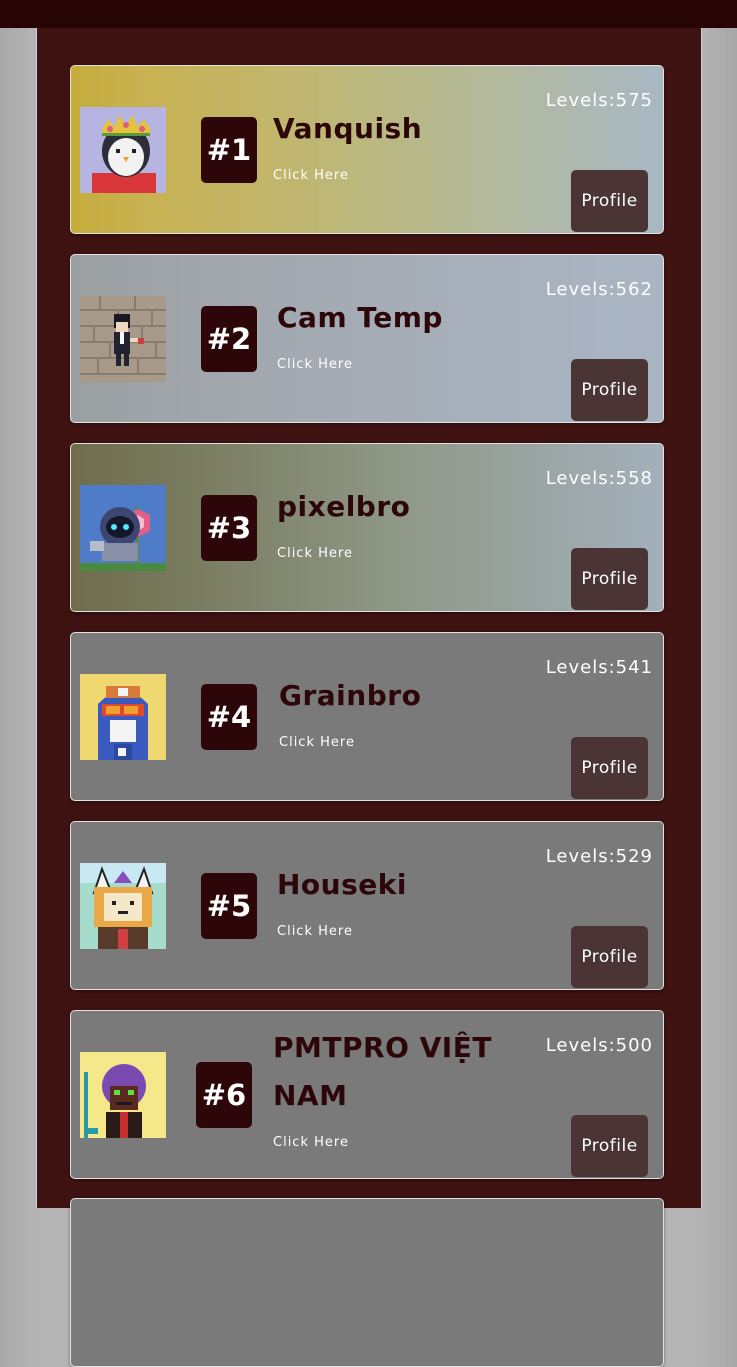  I want to click on player-name: Houseki, so click(342, 884).